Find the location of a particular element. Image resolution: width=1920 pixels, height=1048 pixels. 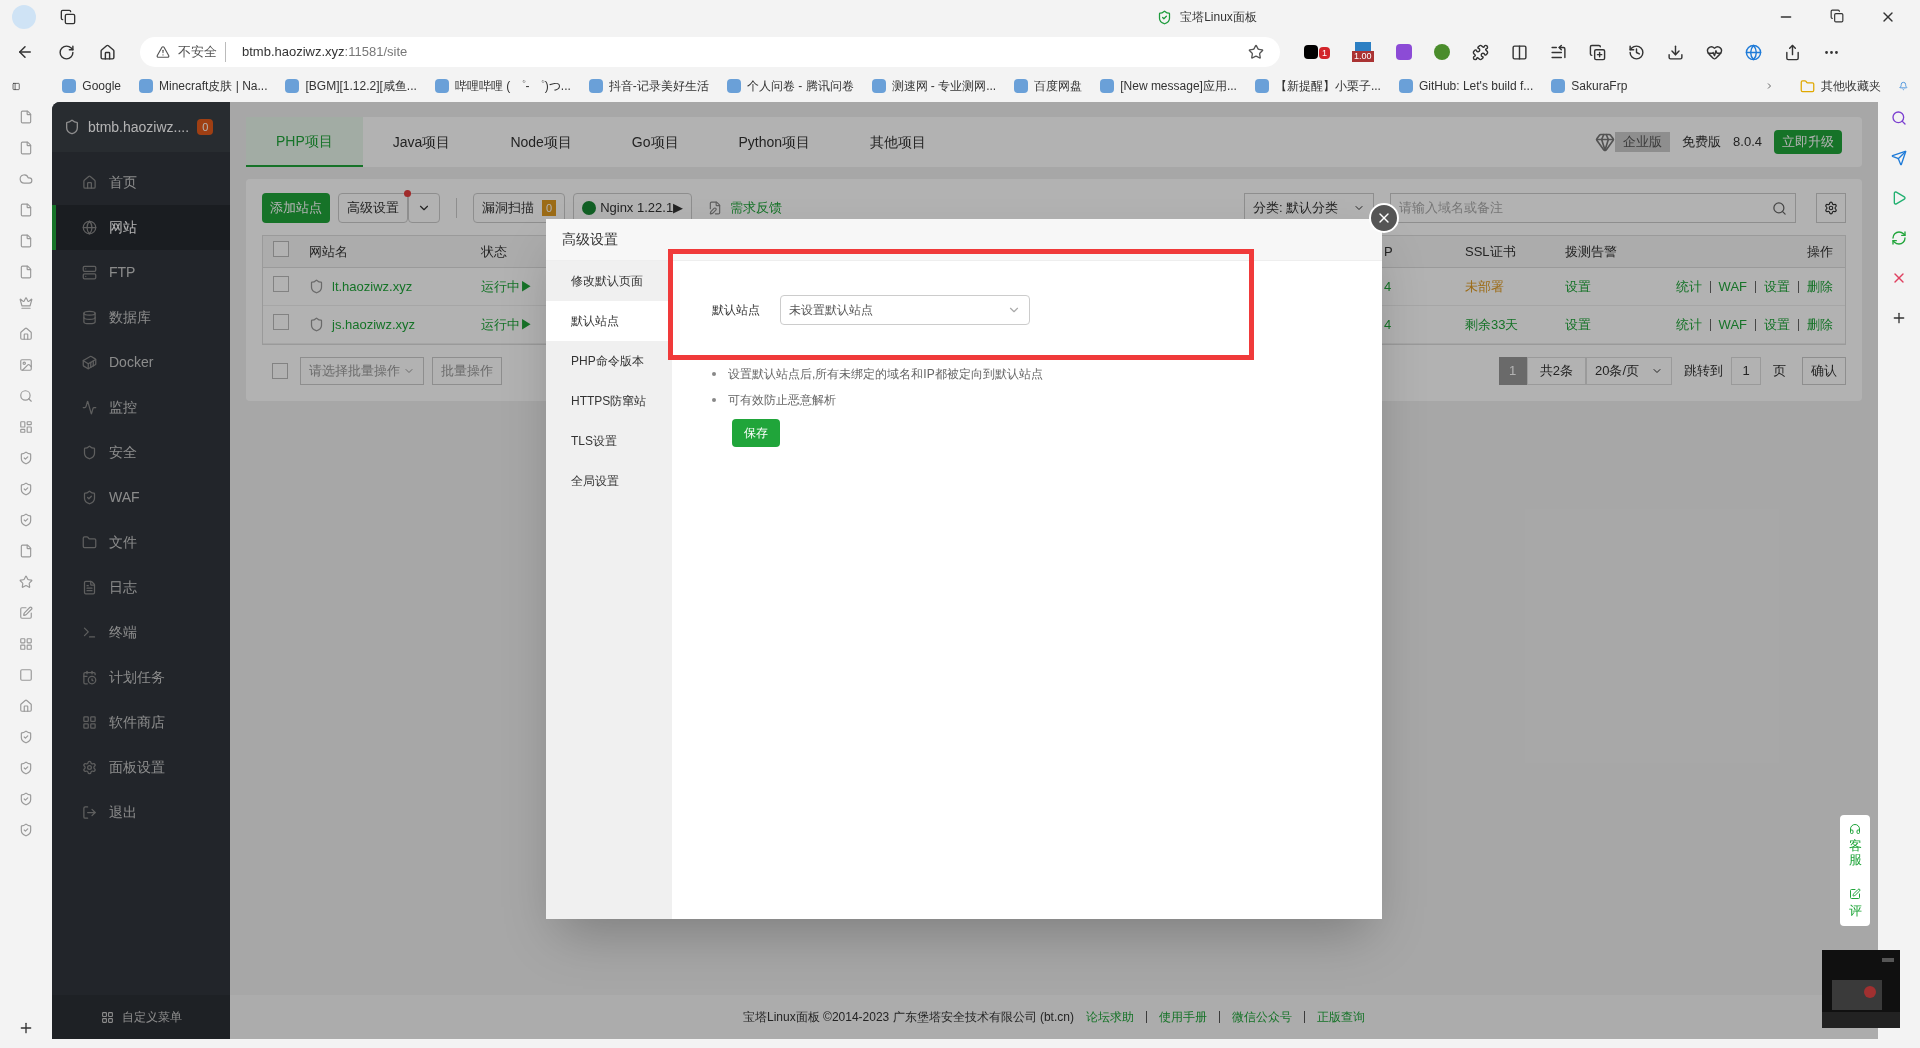

menu-item: 安全 is located at coordinates (141, 452).